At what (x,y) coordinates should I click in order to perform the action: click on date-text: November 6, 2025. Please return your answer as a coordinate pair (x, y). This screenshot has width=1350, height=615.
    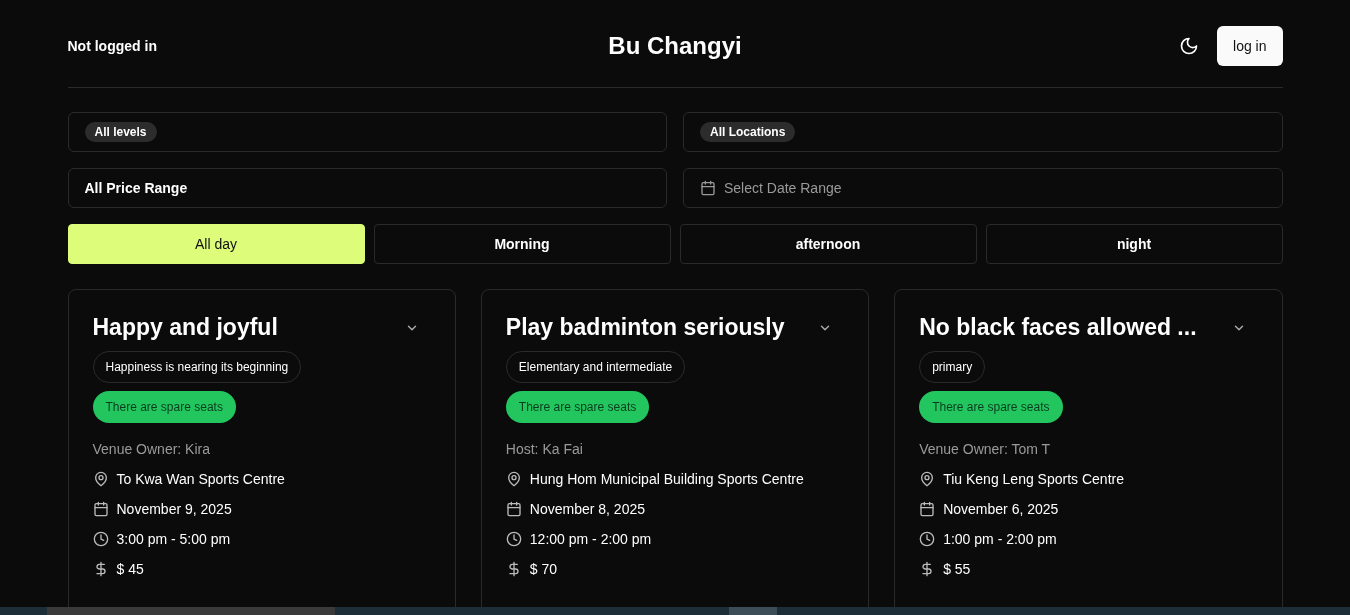
    Looking at the image, I should click on (1001, 509).